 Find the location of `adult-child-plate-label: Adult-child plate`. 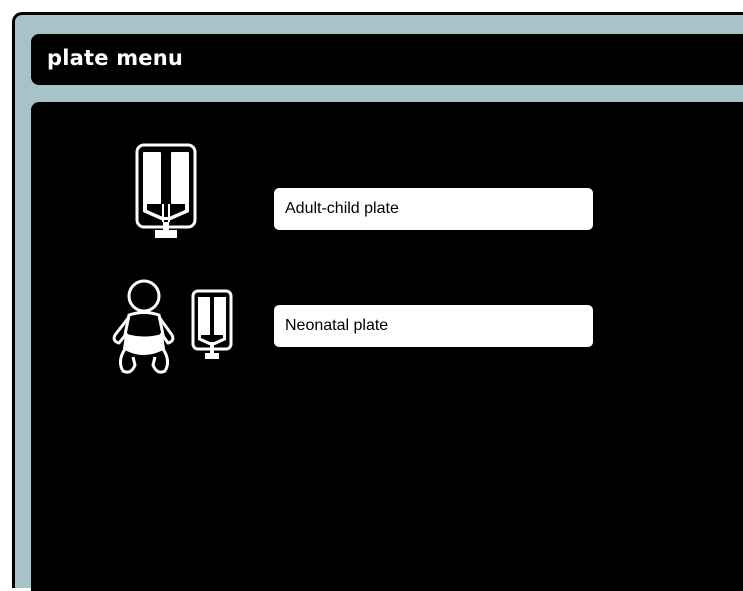

adult-child-plate-label: Adult-child plate is located at coordinates (342, 208).